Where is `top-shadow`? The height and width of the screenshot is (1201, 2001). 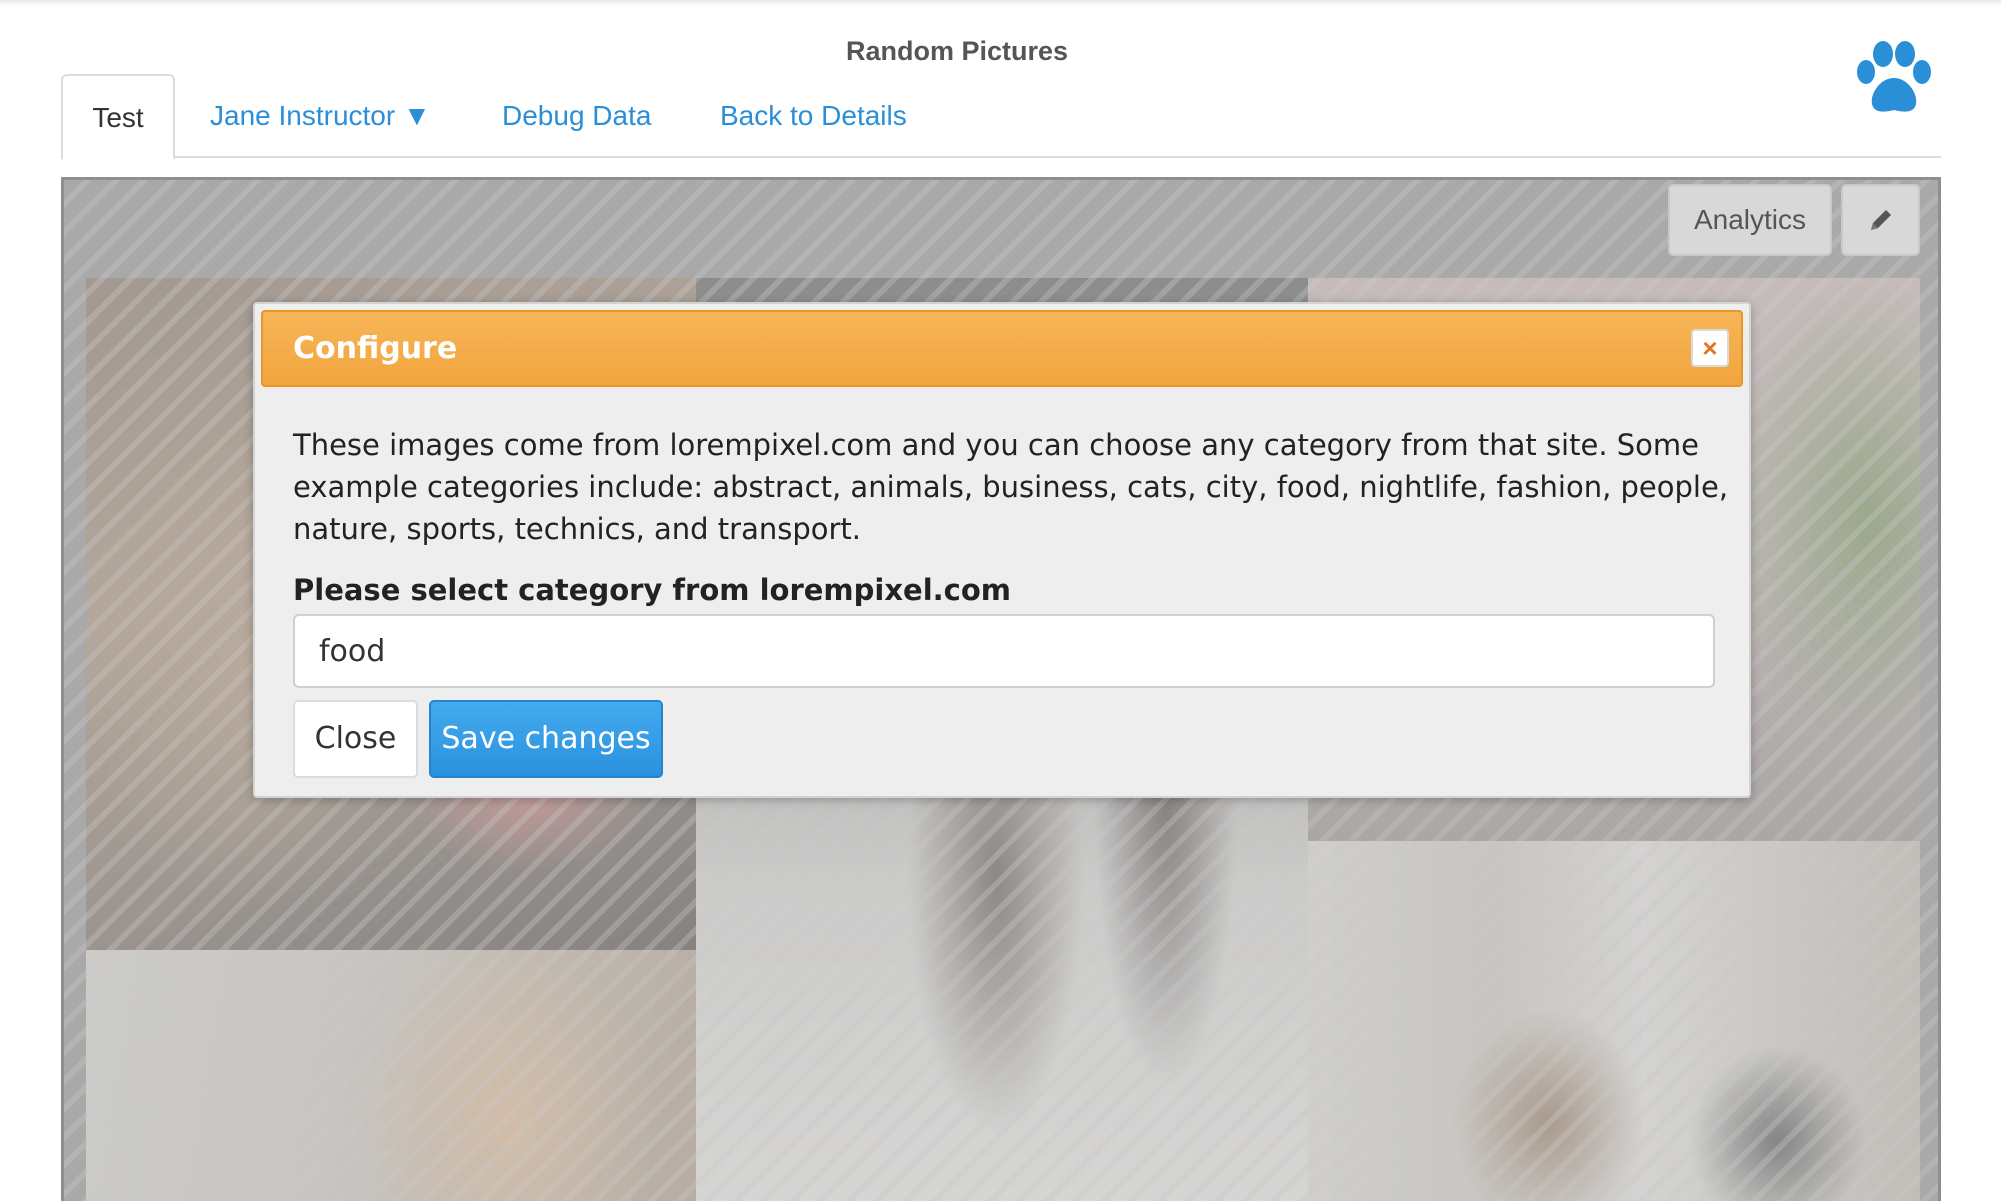 top-shadow is located at coordinates (1000, 3).